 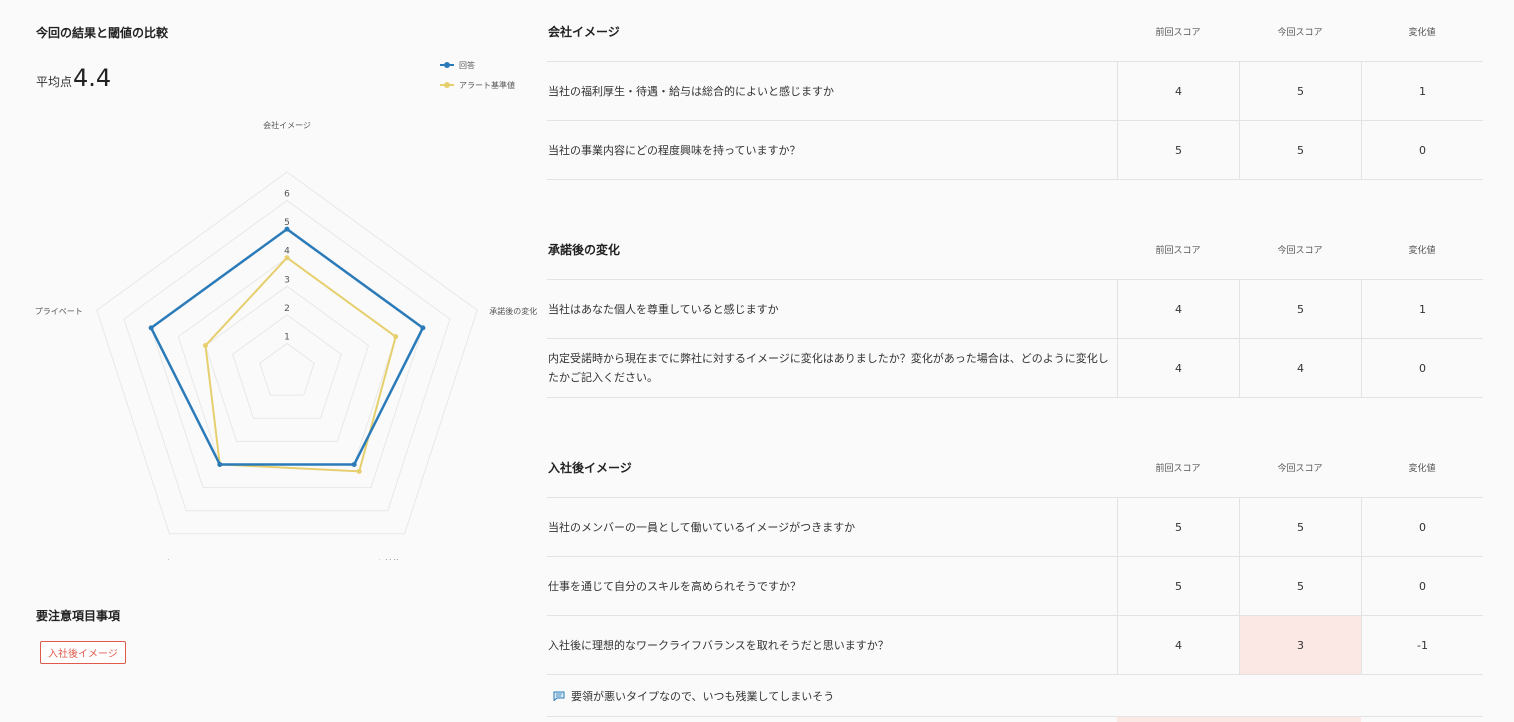 What do you see at coordinates (1422, 645) in the screenshot?
I see `change-value: -1` at bounding box center [1422, 645].